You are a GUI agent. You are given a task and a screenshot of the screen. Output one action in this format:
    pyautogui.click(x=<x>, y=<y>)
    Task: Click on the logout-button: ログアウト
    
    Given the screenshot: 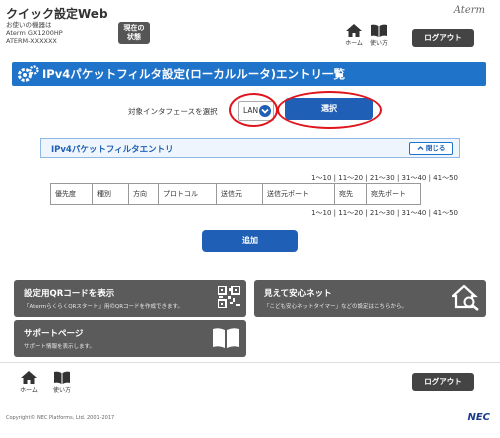 What is the action you would take?
    pyautogui.click(x=443, y=38)
    